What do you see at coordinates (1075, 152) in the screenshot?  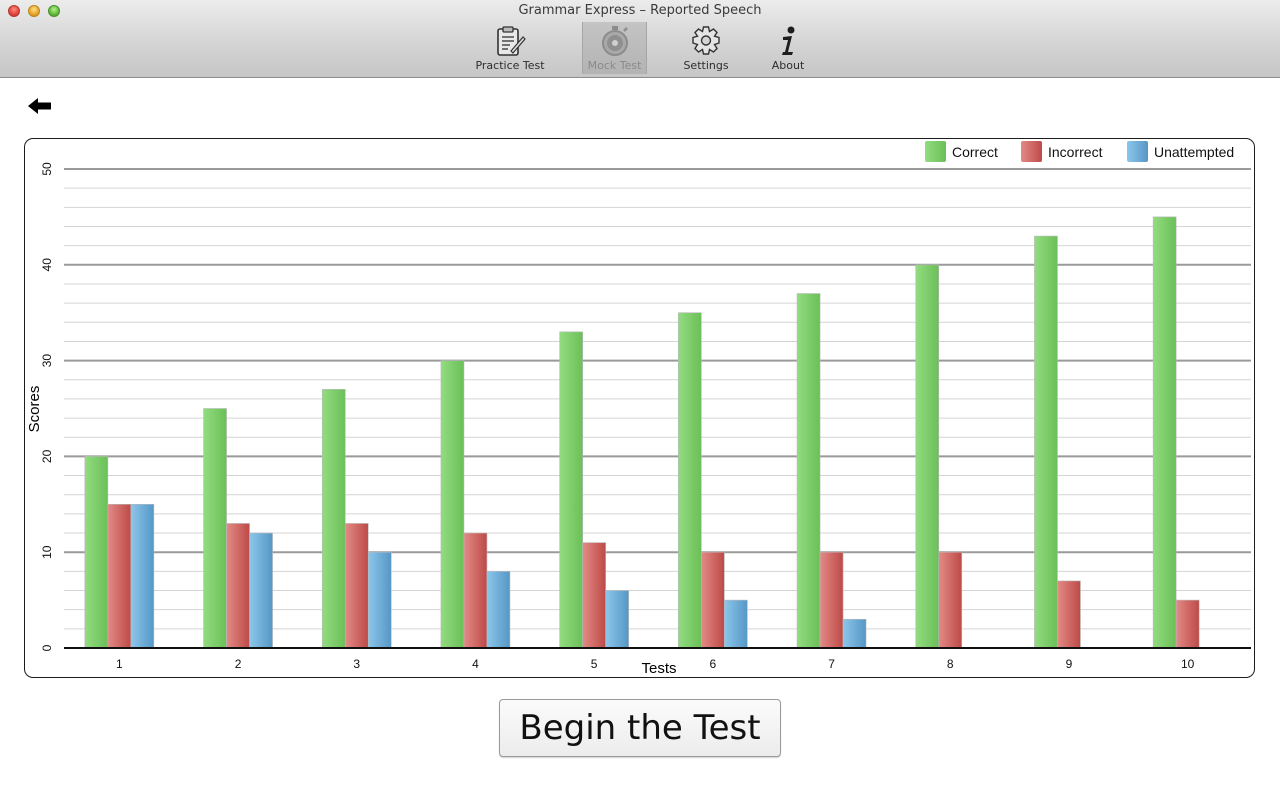 I see `legend-label-incorrect: Incorrect` at bounding box center [1075, 152].